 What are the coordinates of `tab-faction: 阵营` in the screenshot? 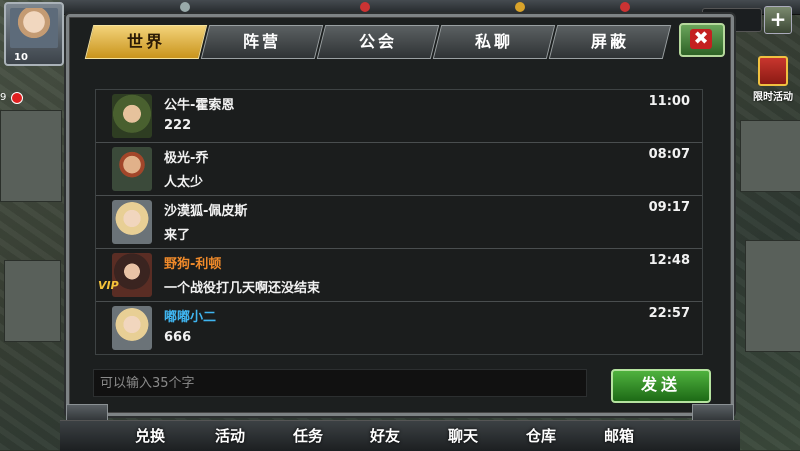 It's located at (262, 42).